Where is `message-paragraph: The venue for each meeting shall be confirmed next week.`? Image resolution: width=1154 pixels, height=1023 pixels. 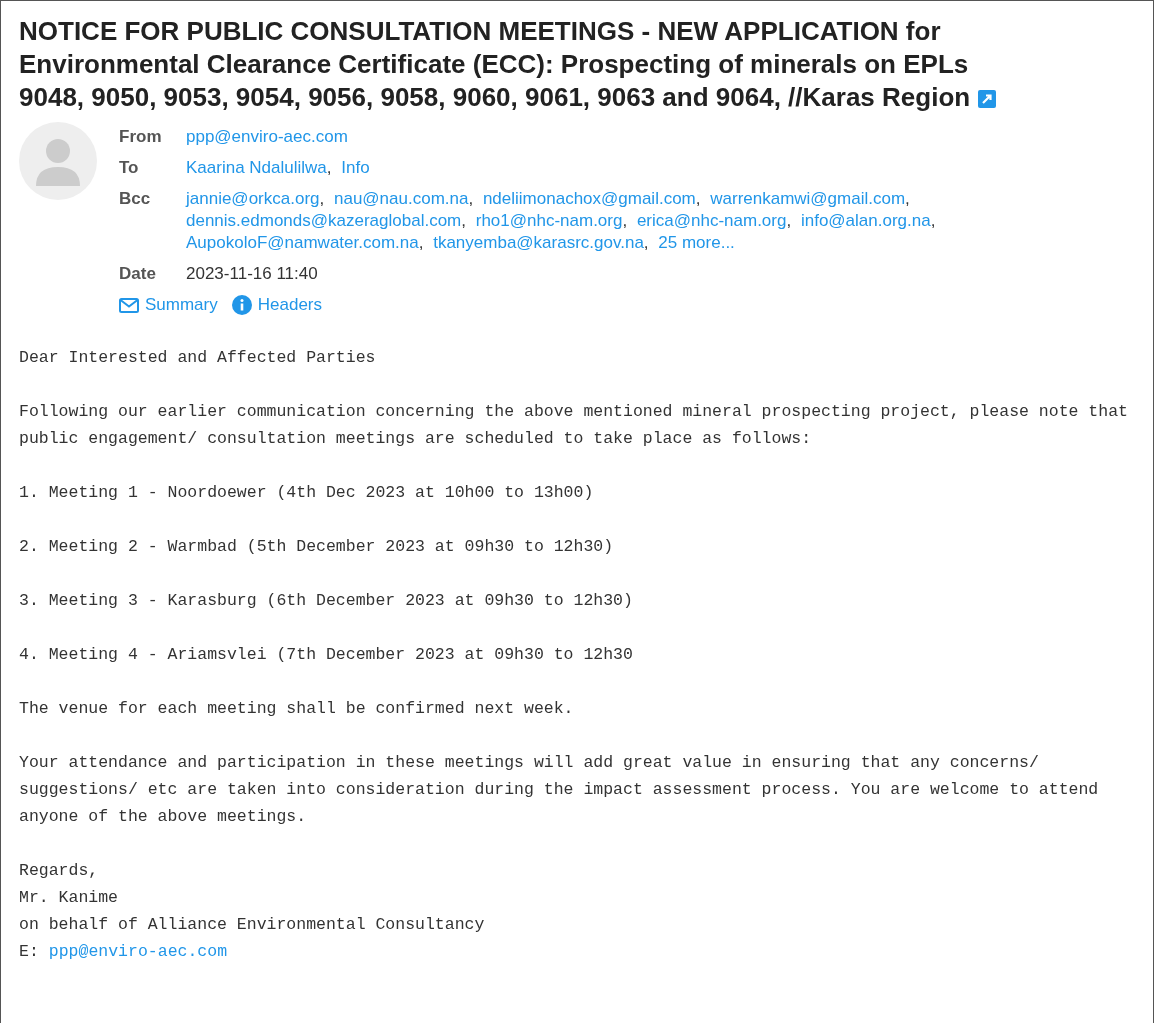 message-paragraph: The venue for each meeting shall be confirmed next week. is located at coordinates (297, 709).